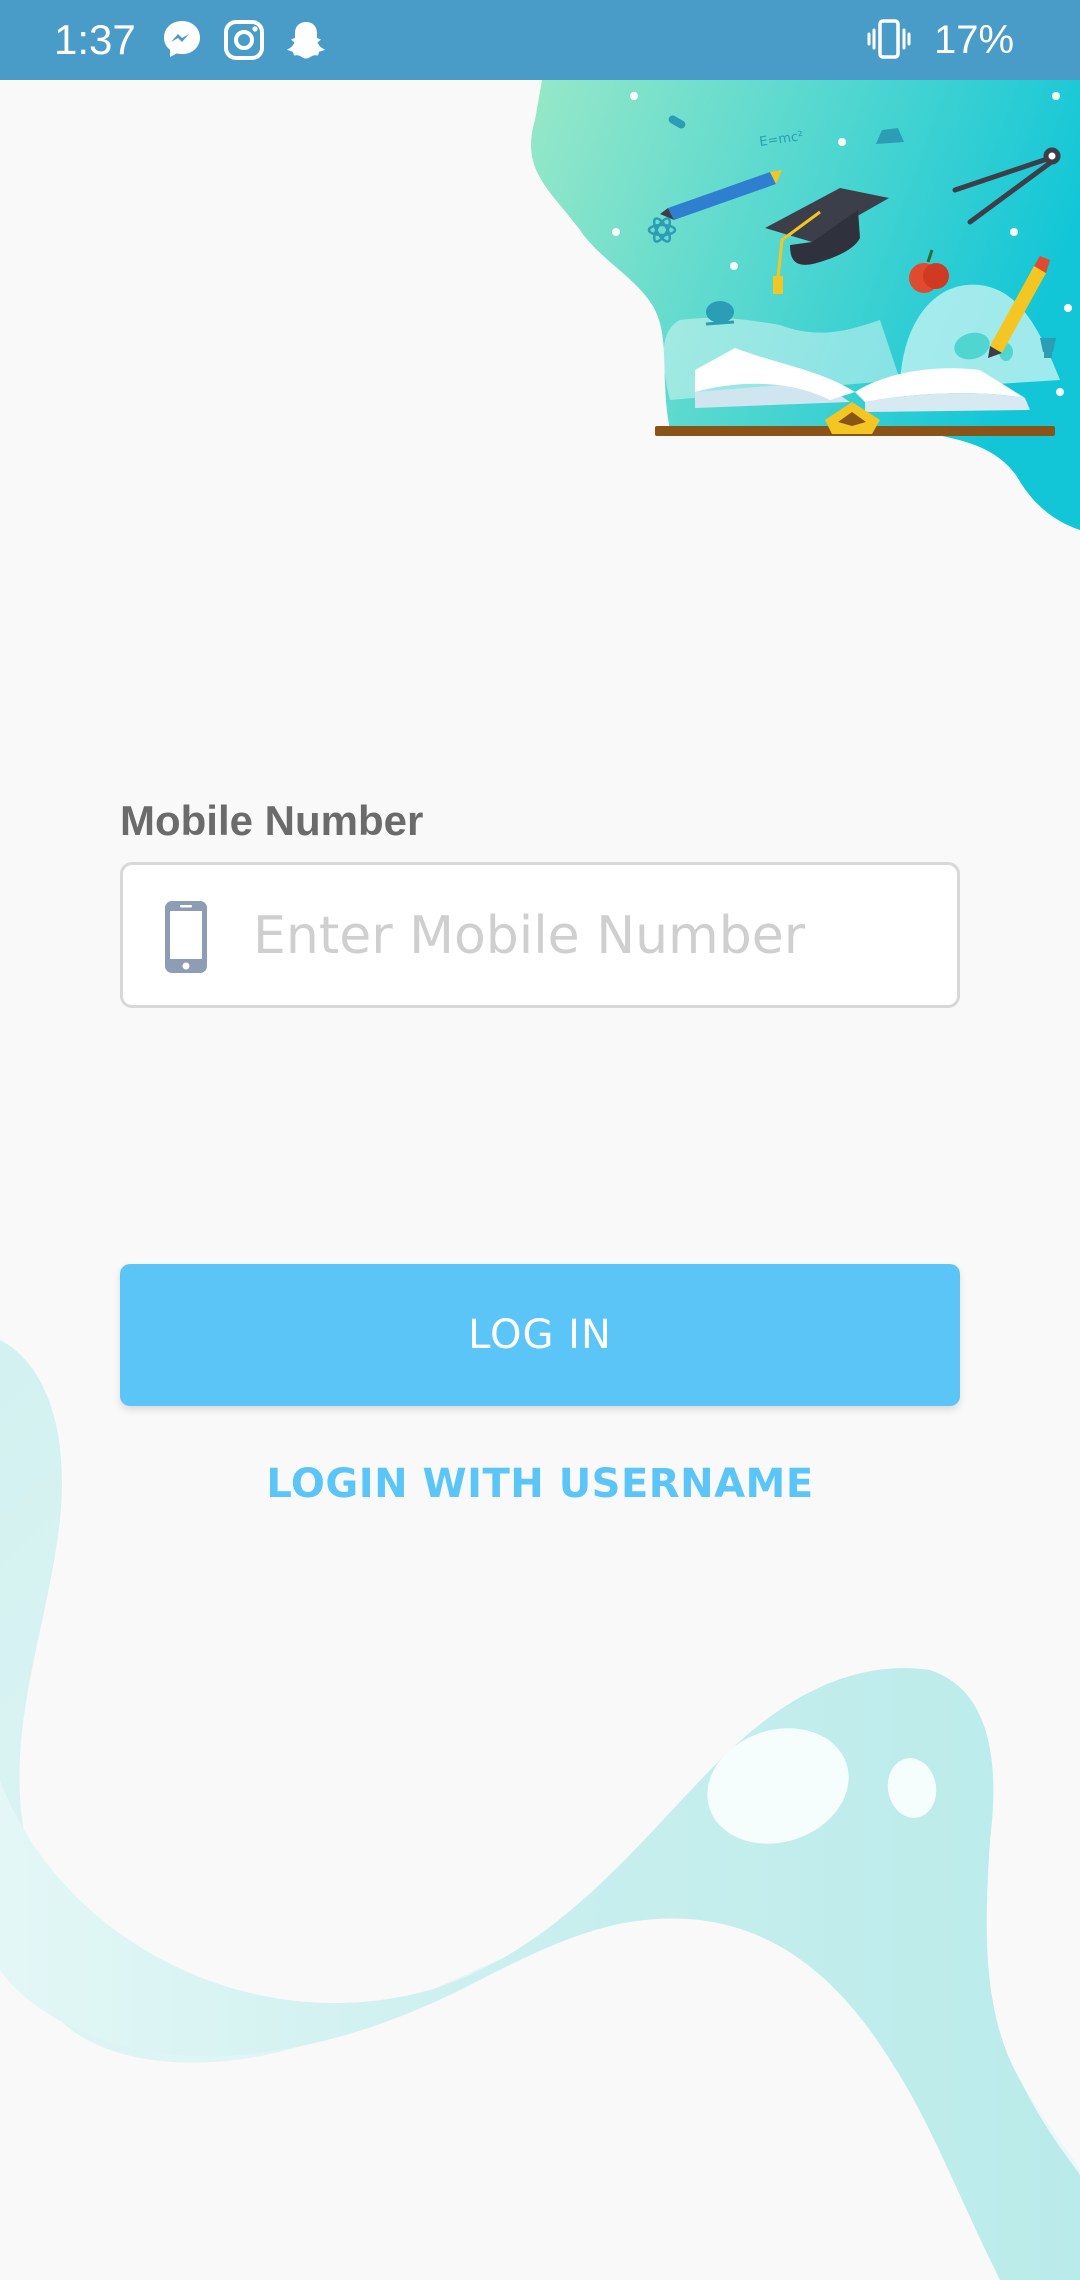 The image size is (1080, 2280). I want to click on messenger-icon, so click(182, 39).